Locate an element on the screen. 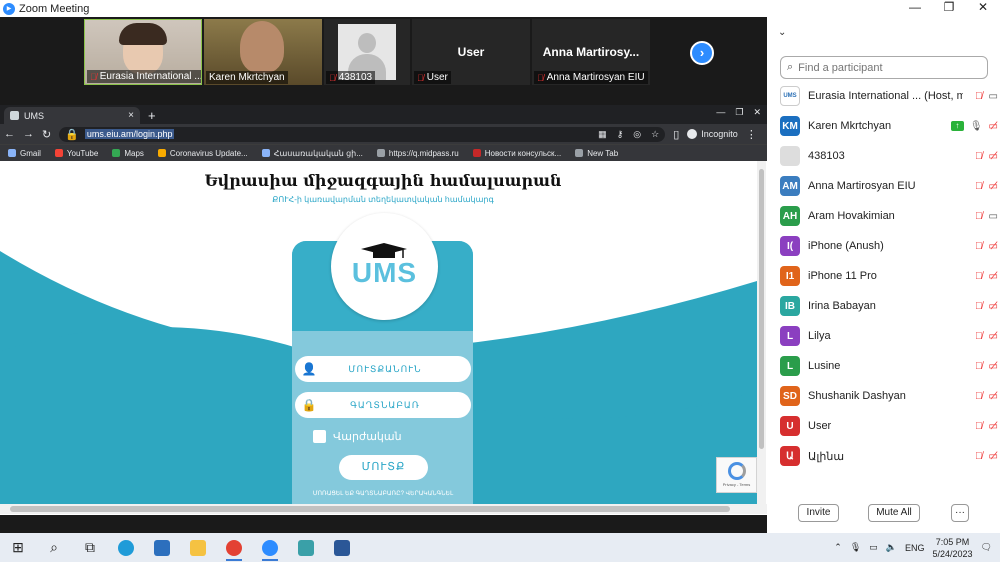  browser-close-icon: ✕ is located at coordinates (757, 112).